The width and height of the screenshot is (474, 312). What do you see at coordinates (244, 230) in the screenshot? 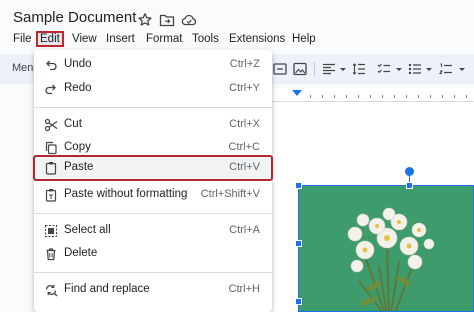
I see `menu-item-shortcut: Ctrl+A` at bounding box center [244, 230].